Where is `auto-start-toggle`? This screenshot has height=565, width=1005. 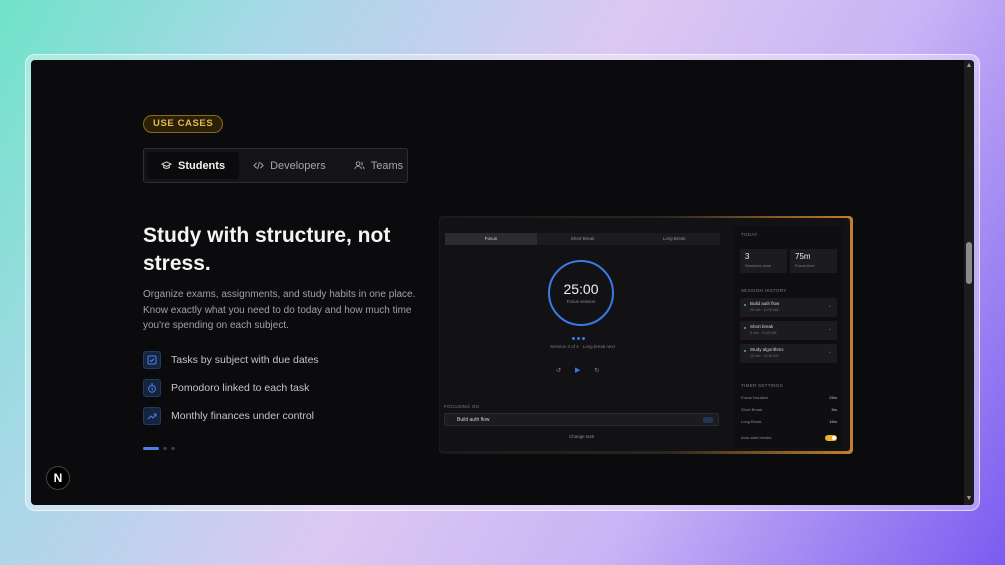 auto-start-toggle is located at coordinates (831, 438).